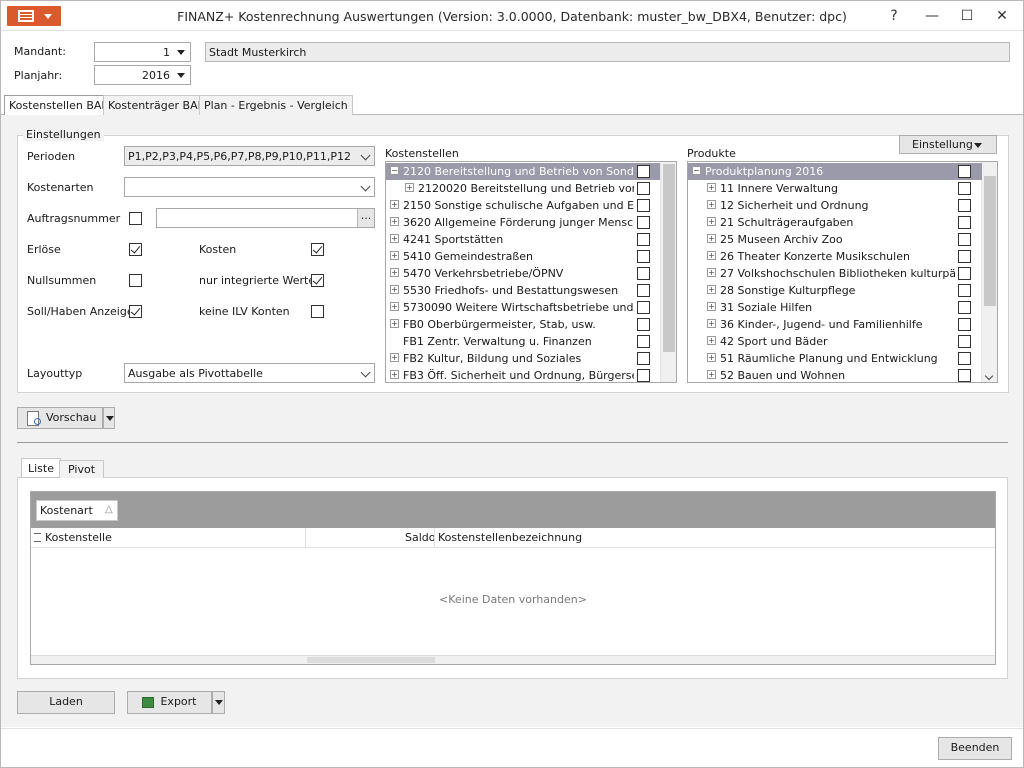 The image size is (1024, 768). I want to click on export-button: Export, so click(169, 702).